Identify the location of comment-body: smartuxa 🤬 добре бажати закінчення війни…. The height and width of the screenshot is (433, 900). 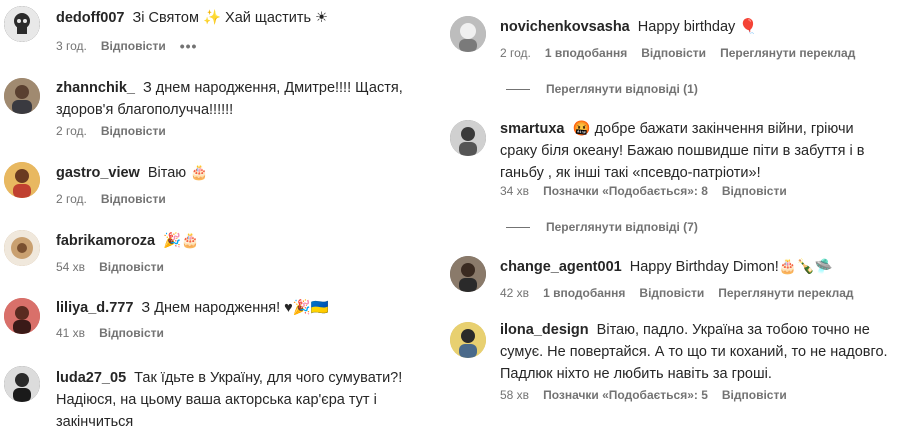
(696, 151).